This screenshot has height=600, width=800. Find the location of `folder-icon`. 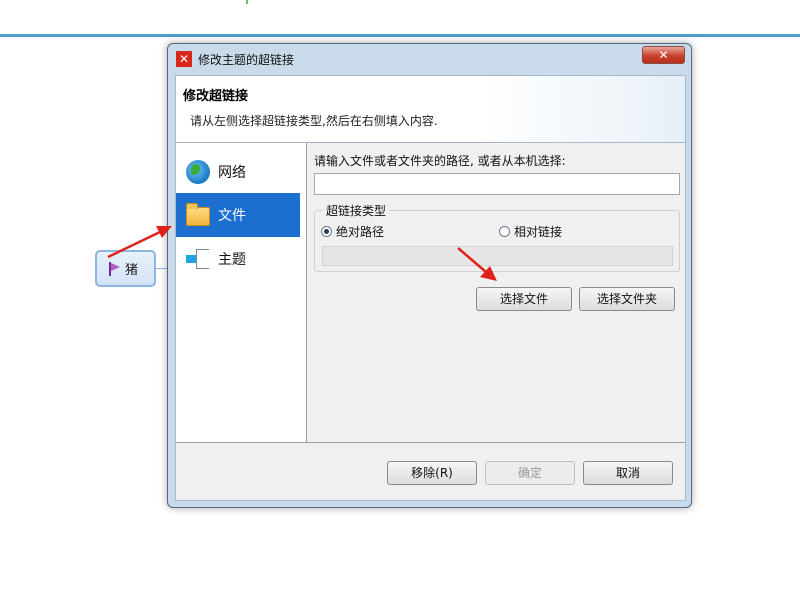

folder-icon is located at coordinates (198, 214).